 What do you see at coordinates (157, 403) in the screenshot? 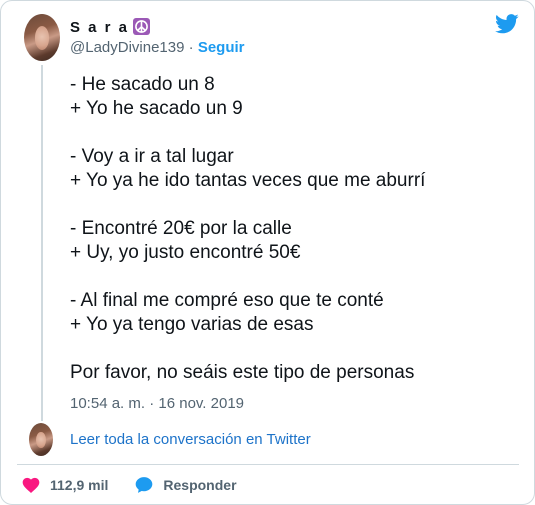
I see `tweet-timestamp: 10:54 a. m. · 16 nov. 2019` at bounding box center [157, 403].